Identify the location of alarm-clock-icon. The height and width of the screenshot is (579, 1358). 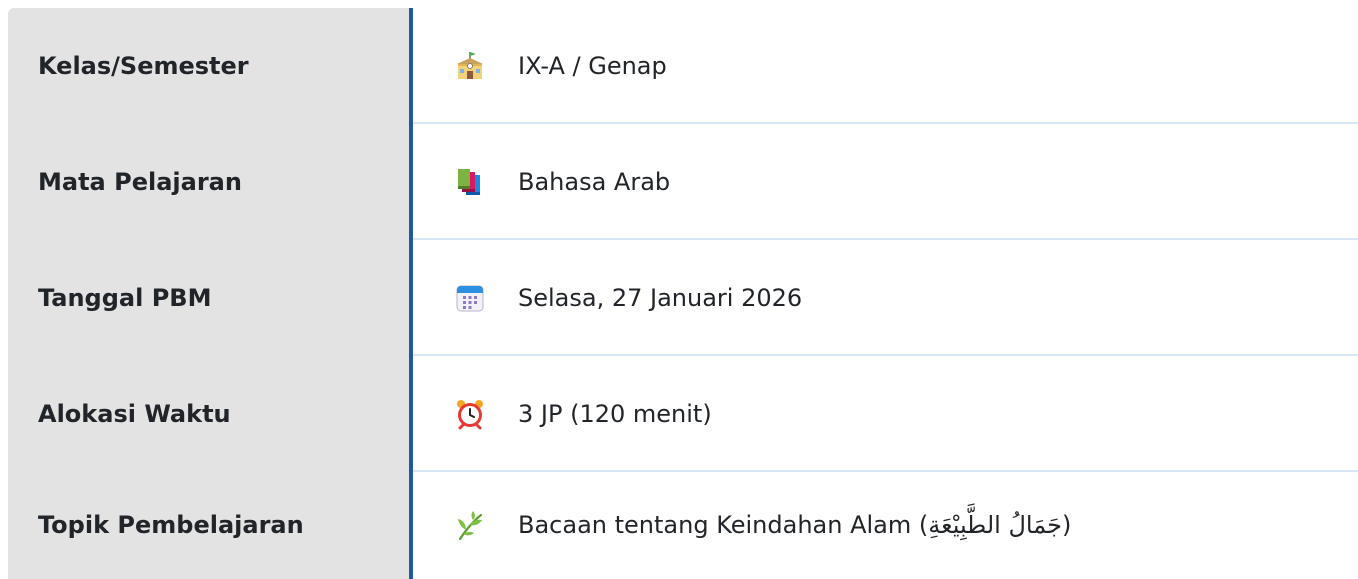
(470, 414).